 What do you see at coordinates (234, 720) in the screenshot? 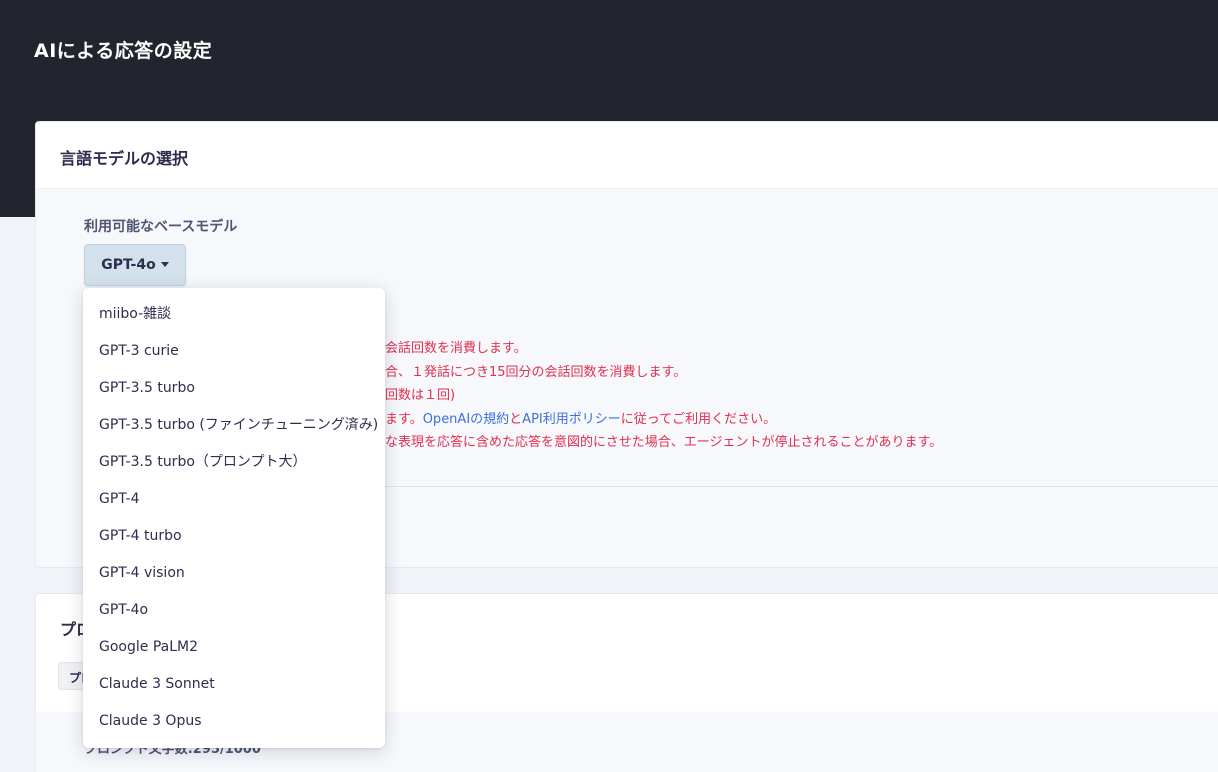
I see `dropdown-item-claude3-opus: Claude 3 Opus` at bounding box center [234, 720].